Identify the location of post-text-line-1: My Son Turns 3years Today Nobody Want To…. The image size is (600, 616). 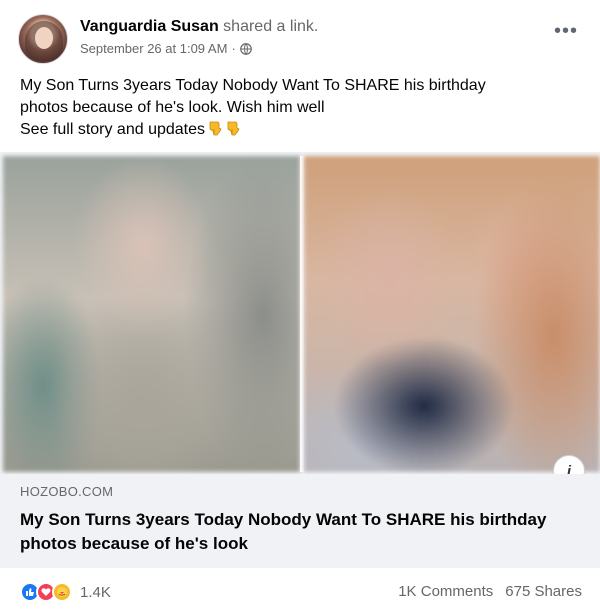
(253, 85).